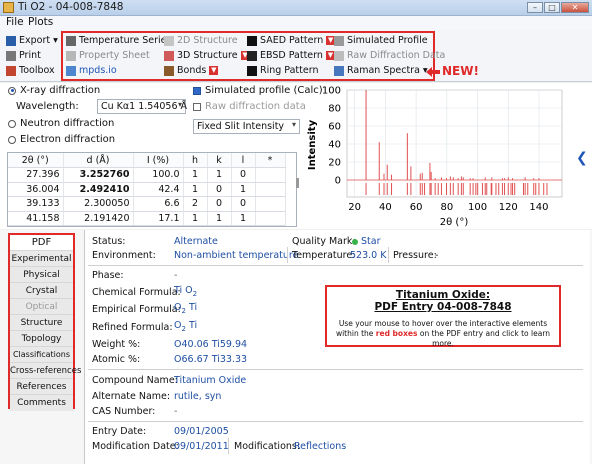  I want to click on environment-label: Environment:, so click(124, 255).